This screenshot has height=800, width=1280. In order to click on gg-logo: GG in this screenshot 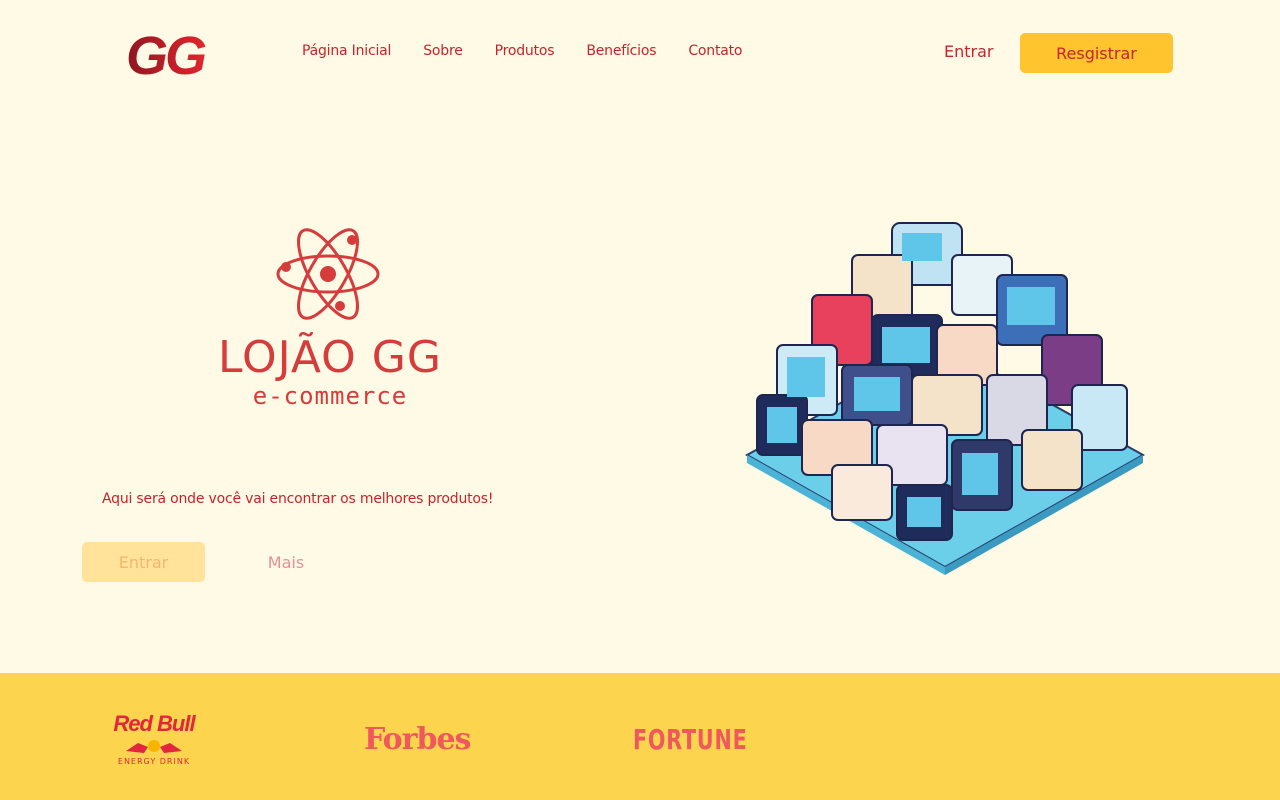, I will do `click(172, 53)`.